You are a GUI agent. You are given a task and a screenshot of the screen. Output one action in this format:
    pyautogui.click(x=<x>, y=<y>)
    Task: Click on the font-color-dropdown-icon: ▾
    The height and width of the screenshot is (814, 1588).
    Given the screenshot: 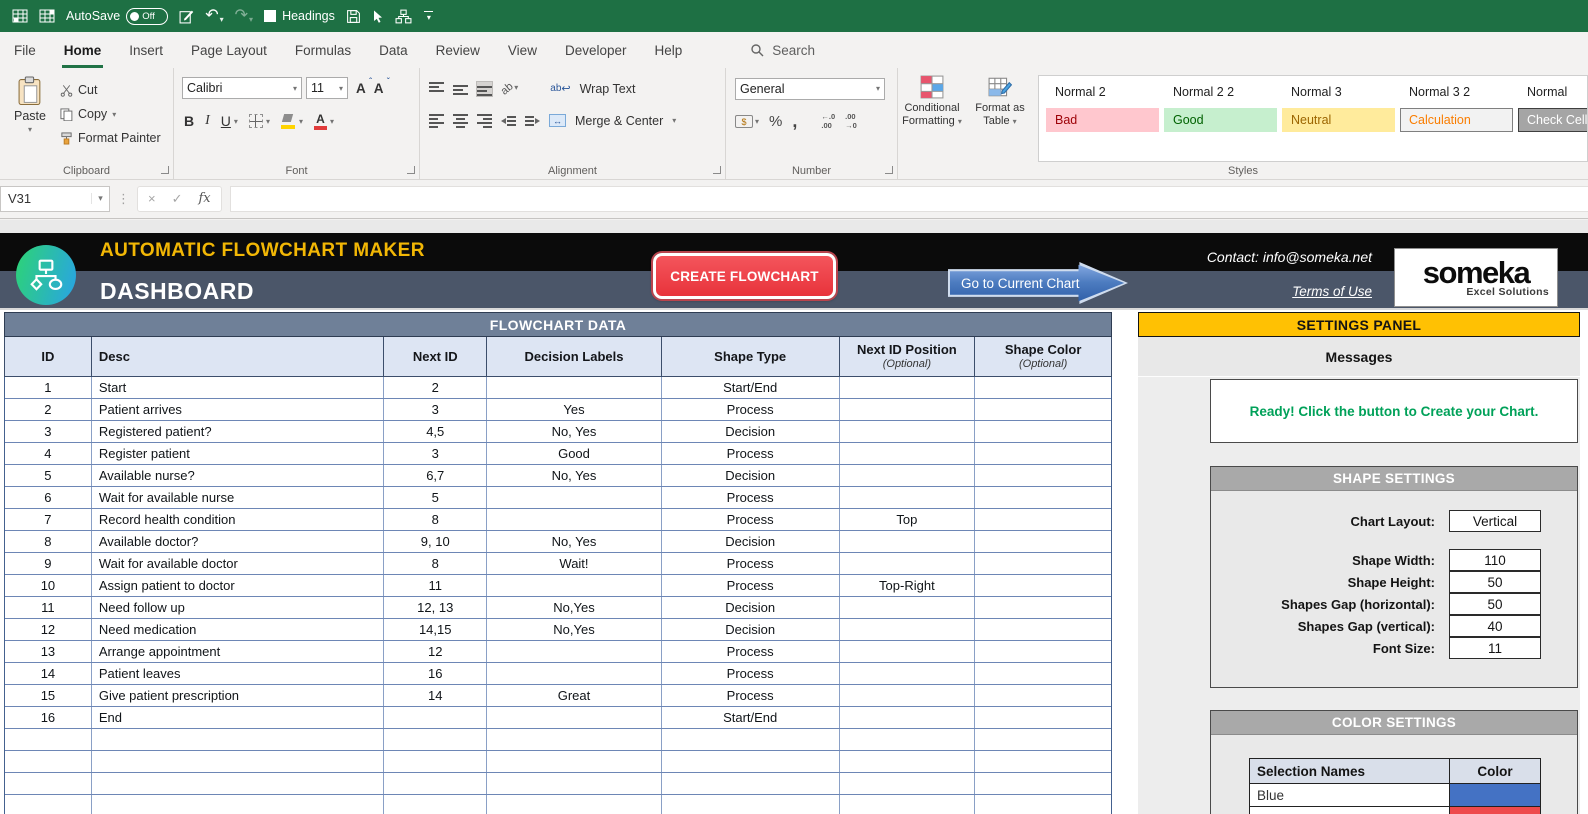 What is the action you would take?
    pyautogui.click(x=332, y=121)
    